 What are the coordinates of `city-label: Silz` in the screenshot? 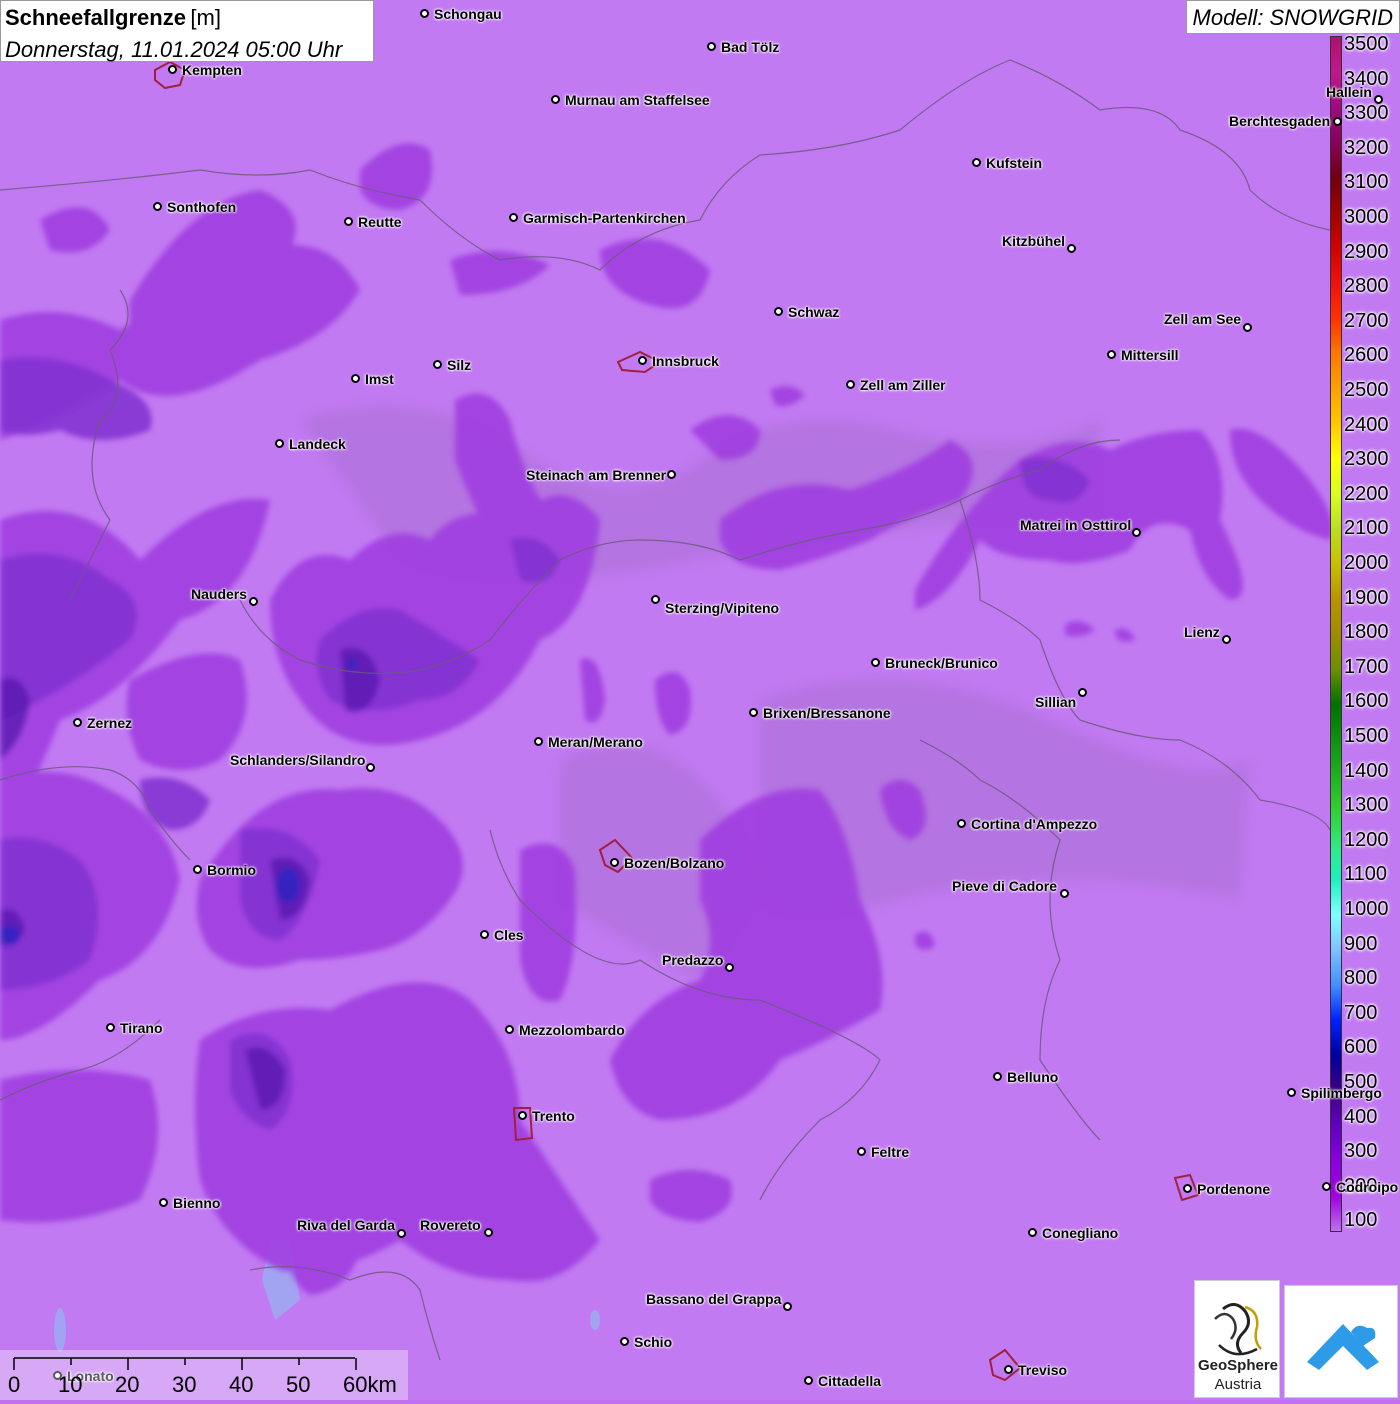 It's located at (459, 365).